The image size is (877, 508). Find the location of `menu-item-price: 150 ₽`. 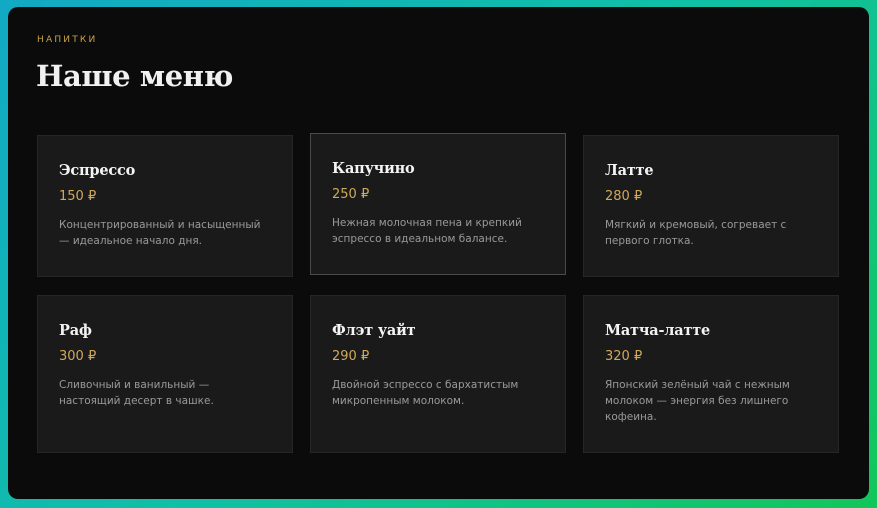

menu-item-price: 150 ₽ is located at coordinates (78, 196).